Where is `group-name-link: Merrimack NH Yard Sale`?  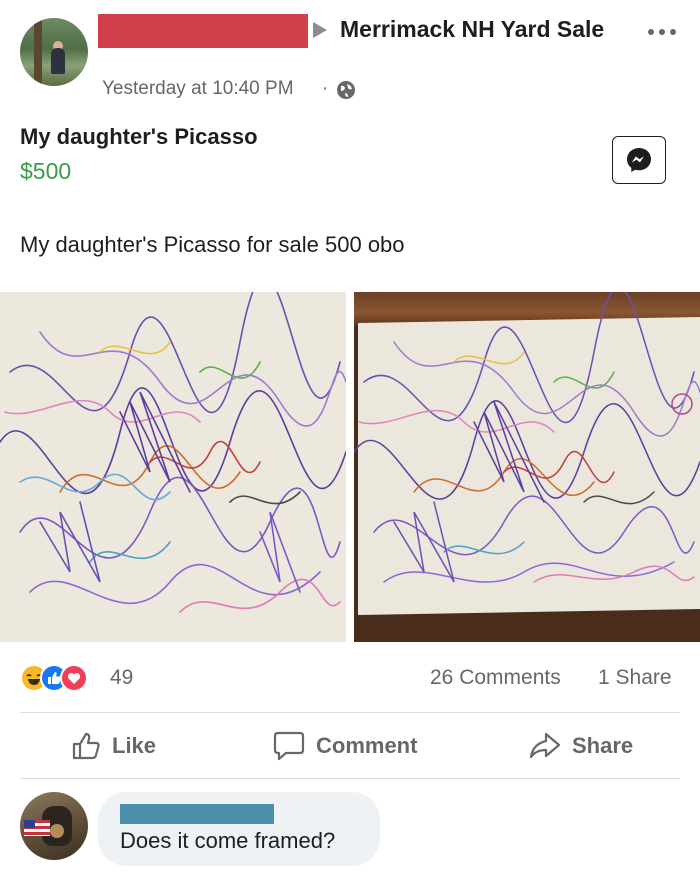
group-name-link: Merrimack NH Yard Sale is located at coordinates (472, 29).